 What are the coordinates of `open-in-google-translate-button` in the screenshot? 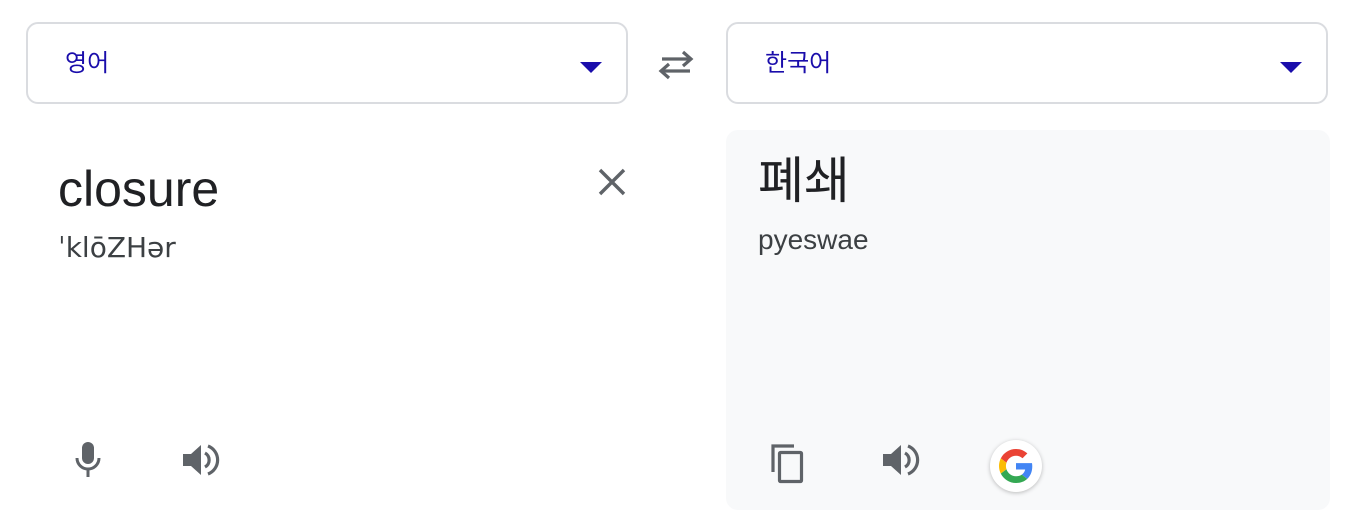 It's located at (1016, 466).